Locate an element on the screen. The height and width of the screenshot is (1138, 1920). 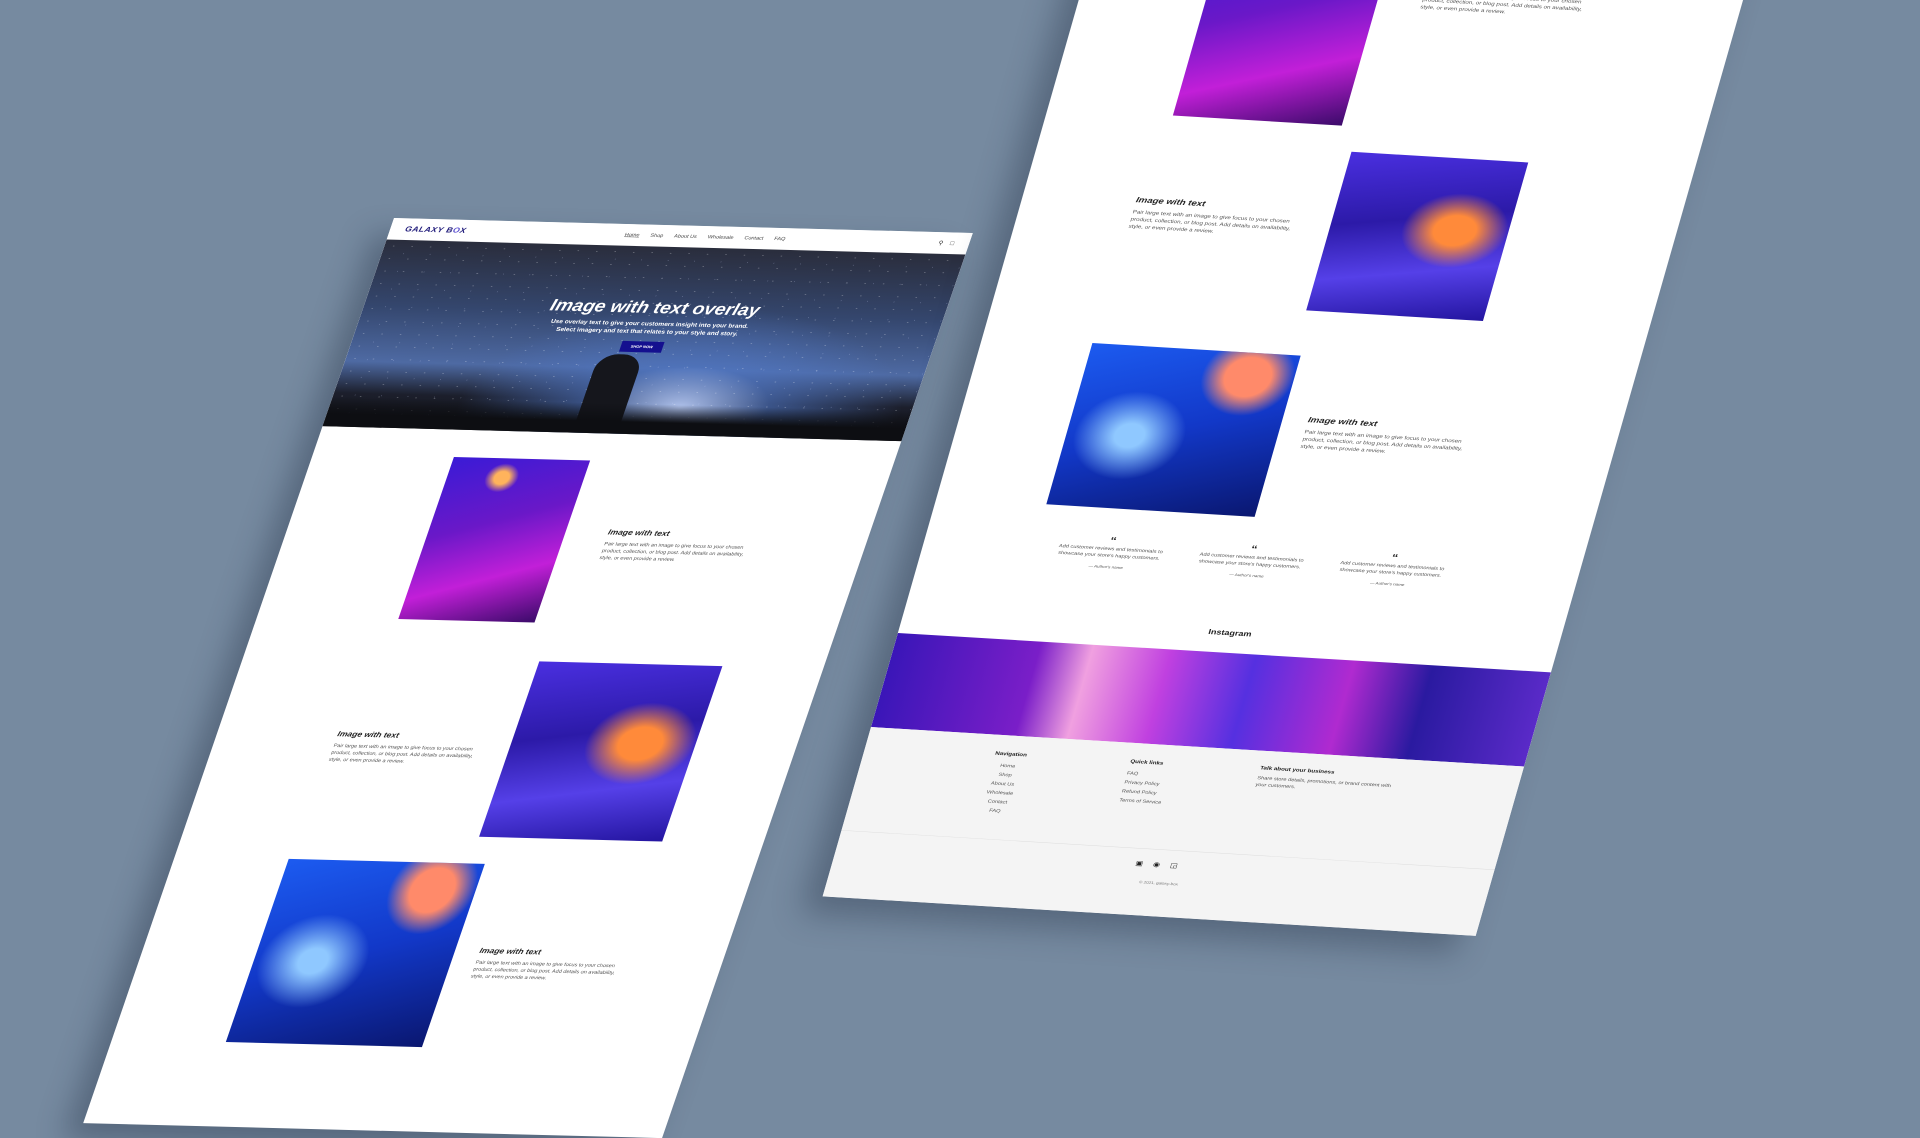
footer-link-faq: FAQ is located at coordinates (995, 811).